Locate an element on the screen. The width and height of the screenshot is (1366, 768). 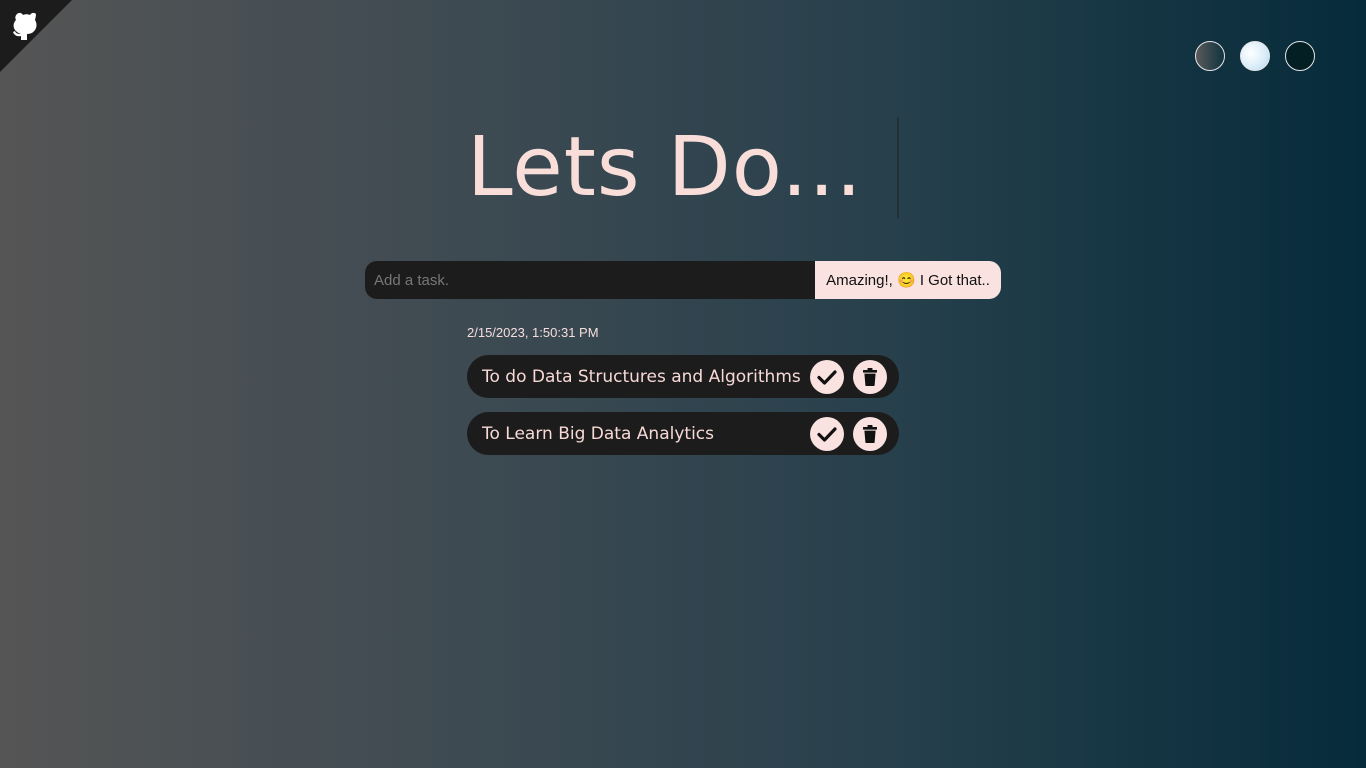
todo-text: To Learn Big Data Analytics is located at coordinates (598, 433).